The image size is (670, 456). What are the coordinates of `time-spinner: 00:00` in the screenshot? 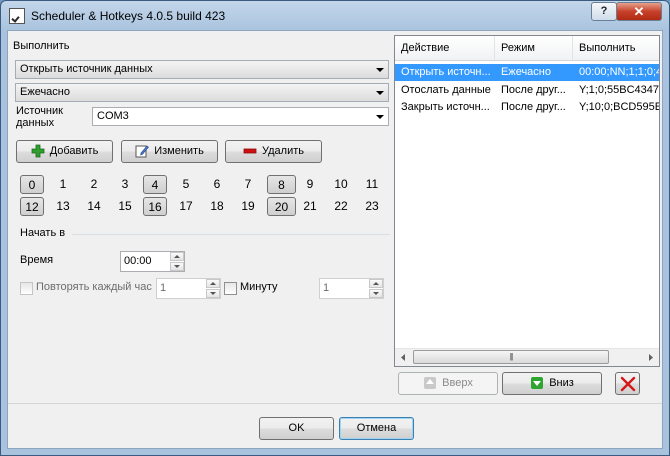 It's located at (152, 261).